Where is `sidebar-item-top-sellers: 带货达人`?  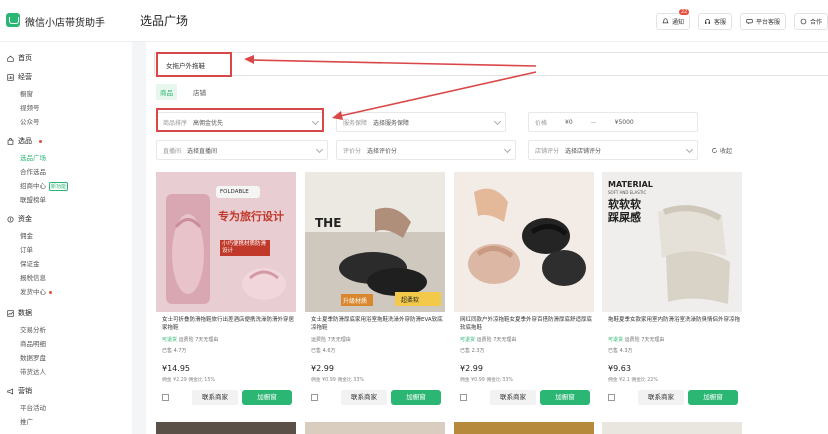 sidebar-item-top-sellers: 带货达人 is located at coordinates (33, 371).